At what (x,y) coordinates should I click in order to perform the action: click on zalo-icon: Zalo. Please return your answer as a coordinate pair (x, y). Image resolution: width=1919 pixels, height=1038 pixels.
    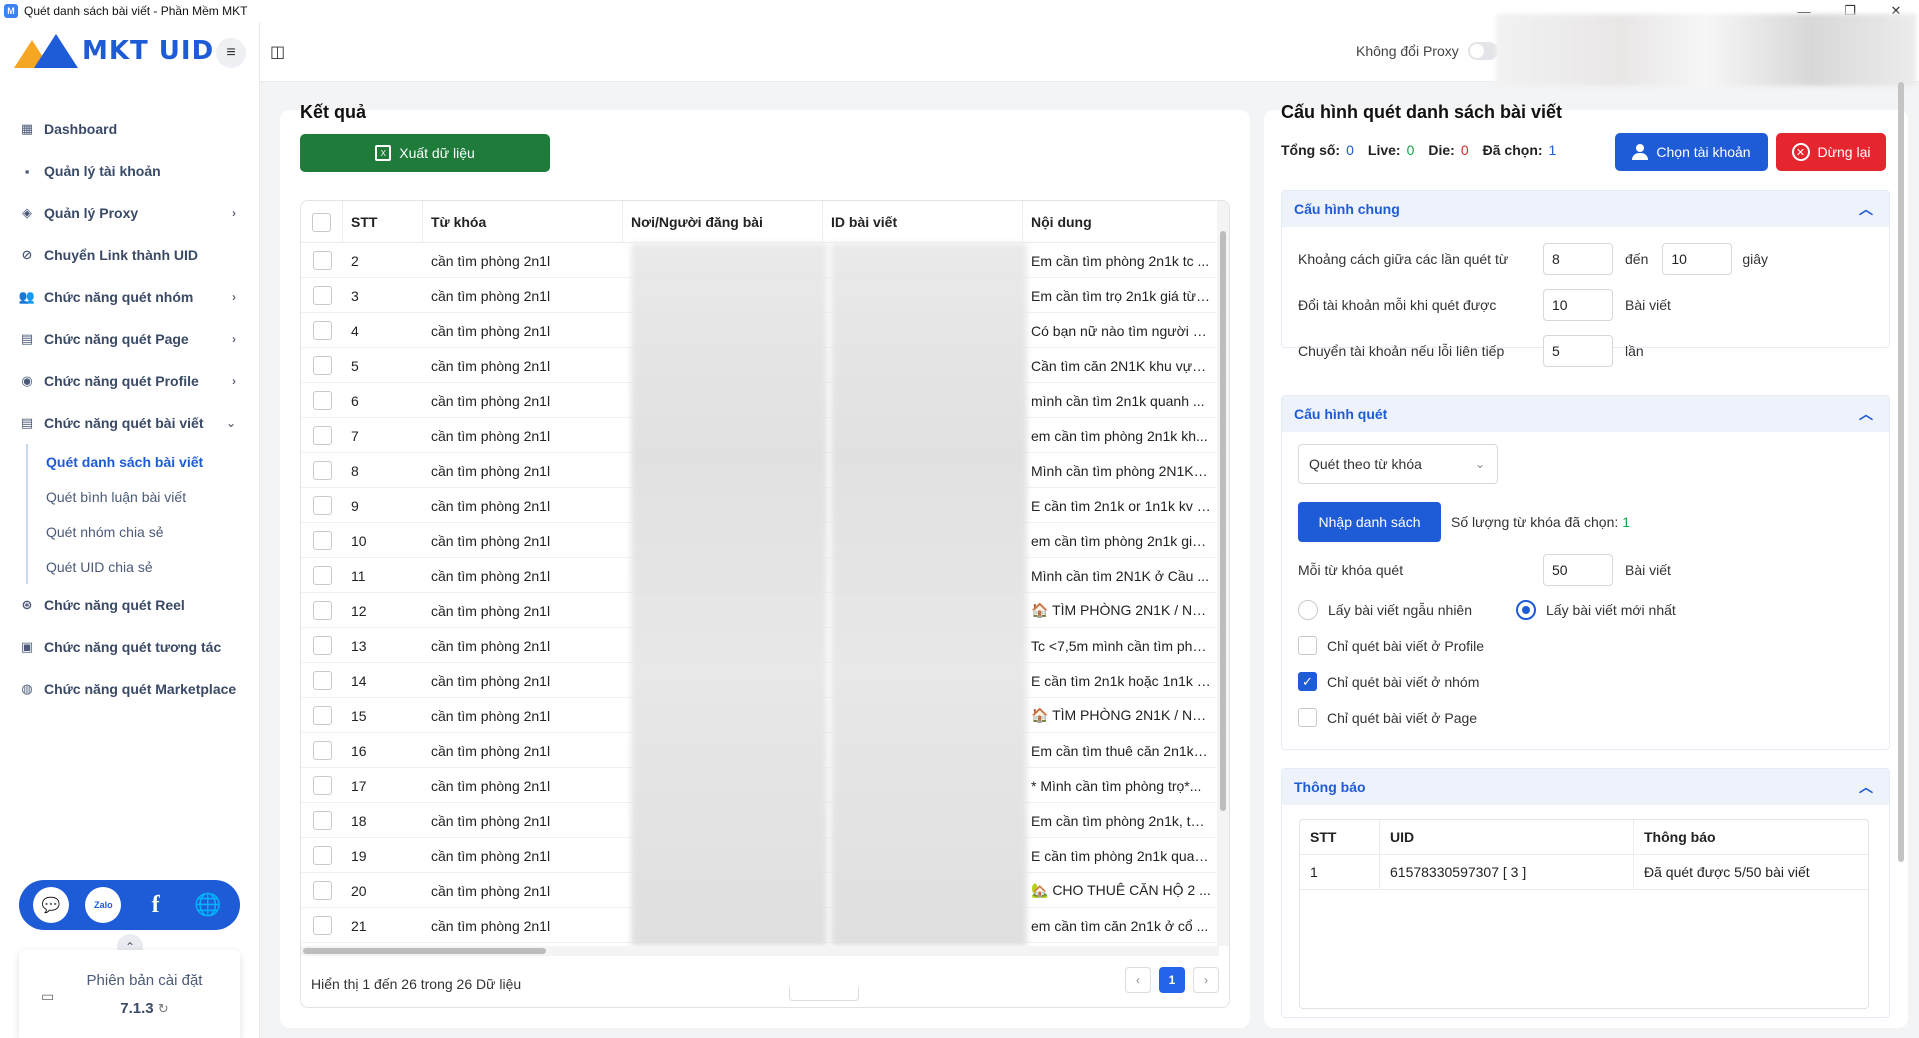
    Looking at the image, I should click on (103, 905).